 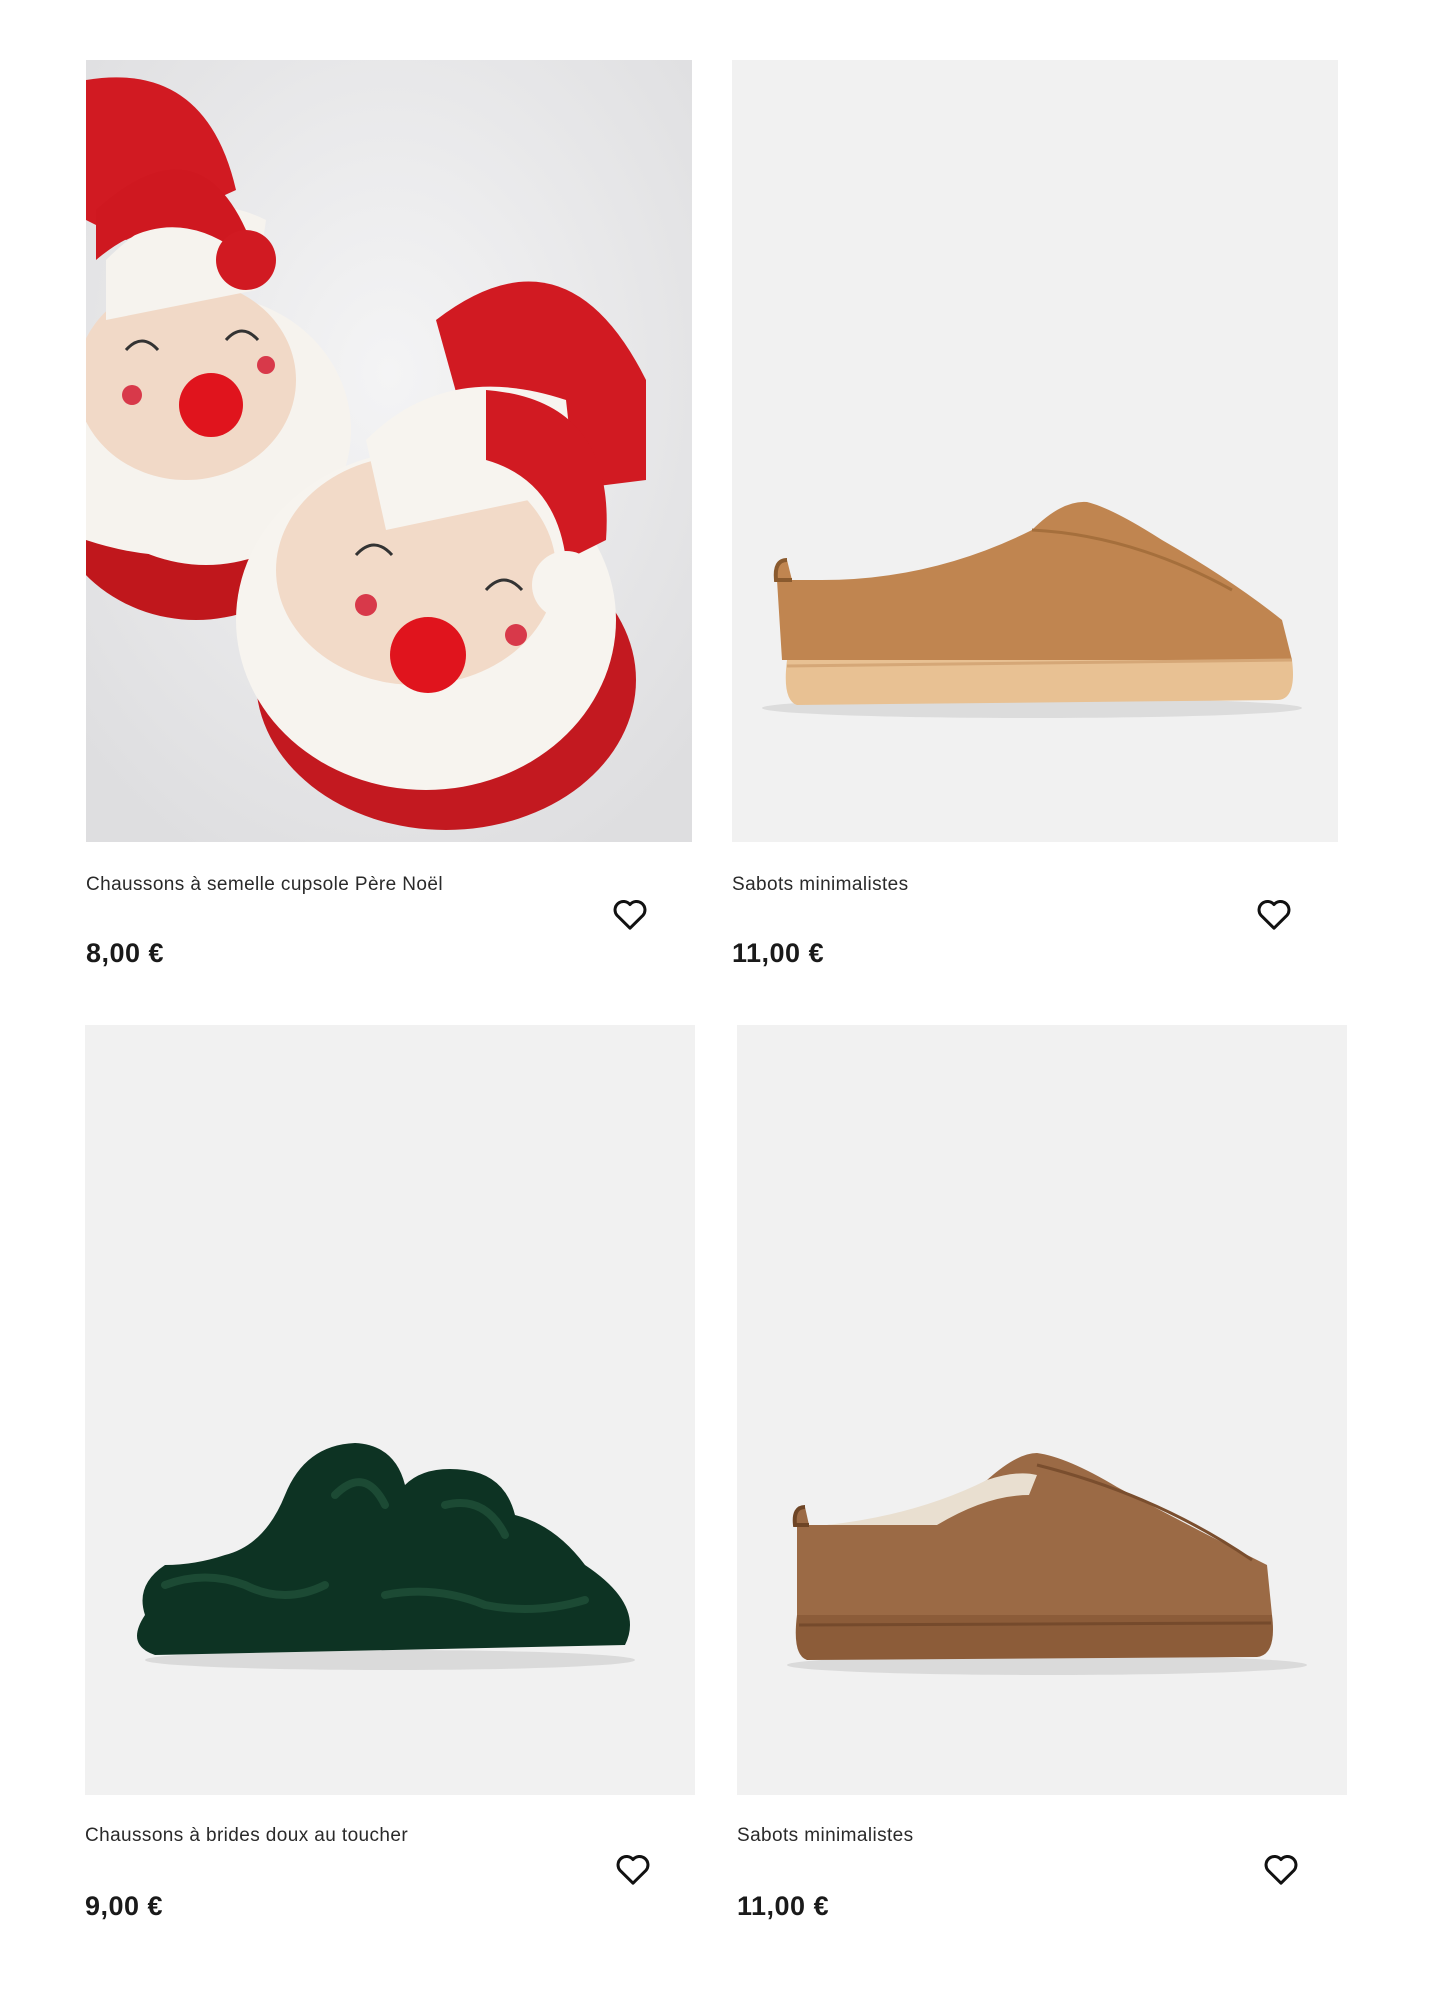 What do you see at coordinates (246, 1836) in the screenshot?
I see `product-name: Chaussons à brides doux au toucher` at bounding box center [246, 1836].